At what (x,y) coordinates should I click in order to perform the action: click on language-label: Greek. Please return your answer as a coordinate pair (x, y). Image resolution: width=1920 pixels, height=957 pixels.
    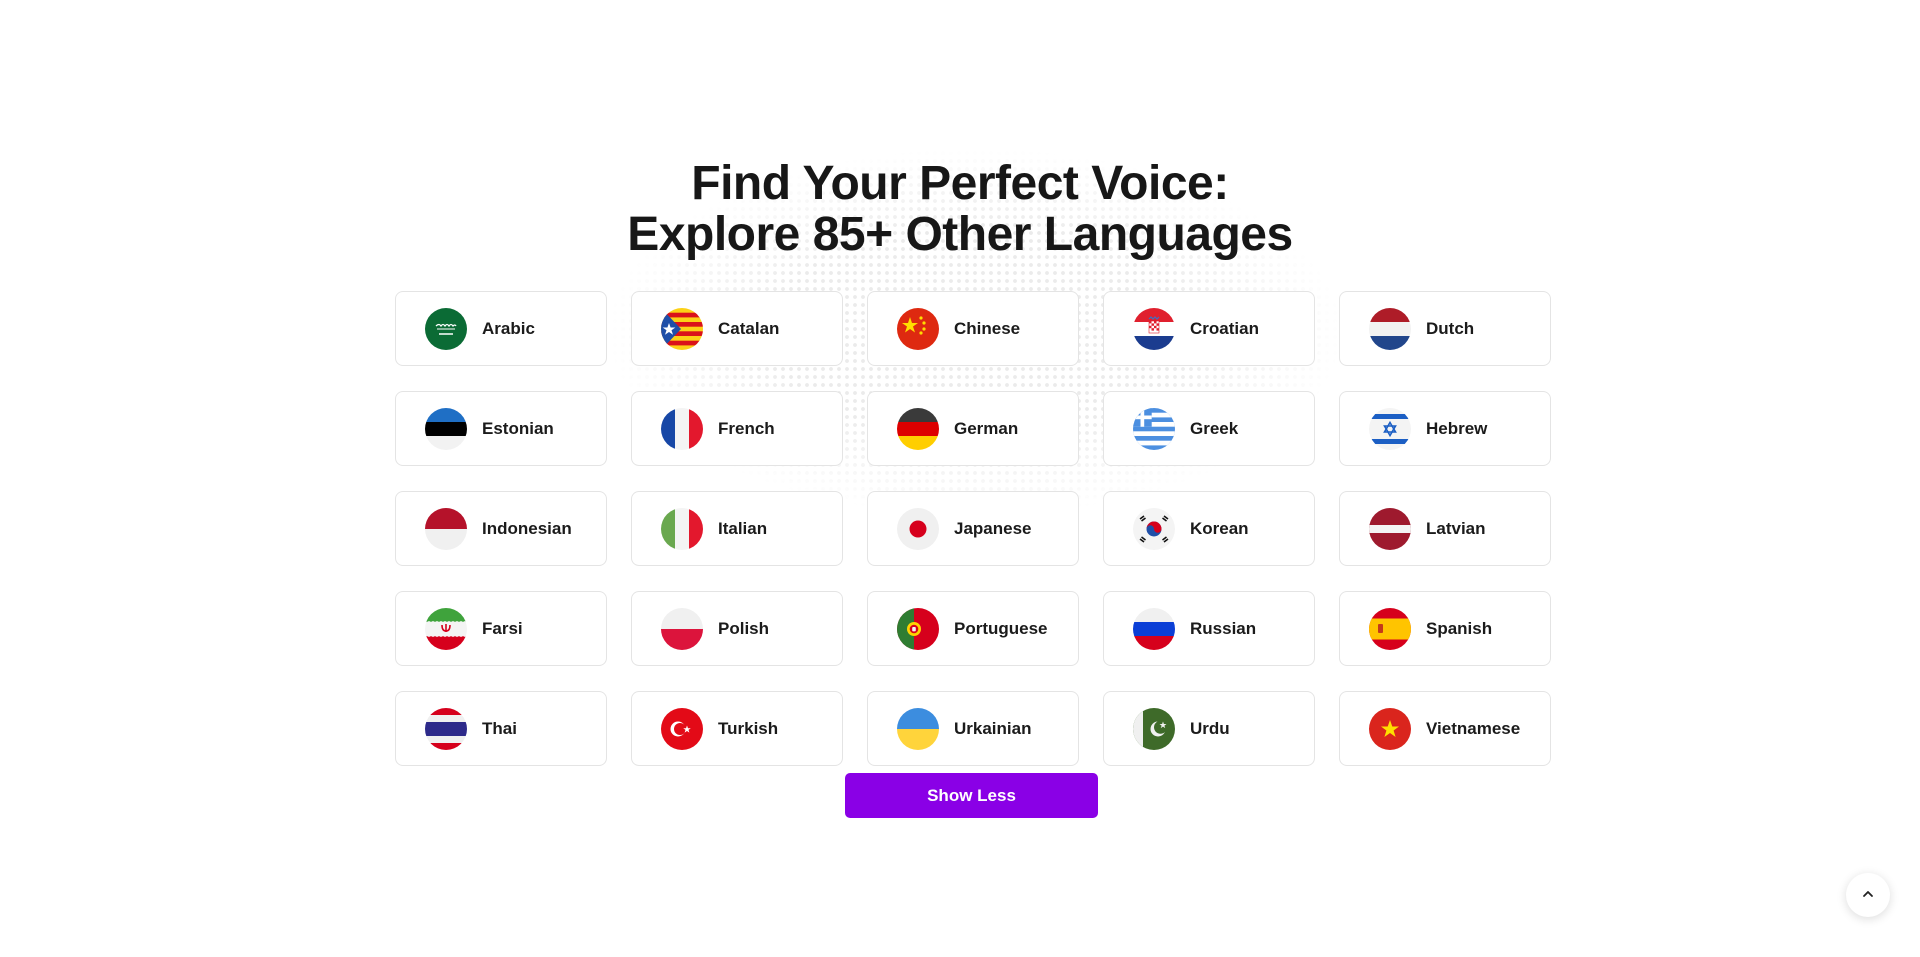
    Looking at the image, I should click on (1214, 428).